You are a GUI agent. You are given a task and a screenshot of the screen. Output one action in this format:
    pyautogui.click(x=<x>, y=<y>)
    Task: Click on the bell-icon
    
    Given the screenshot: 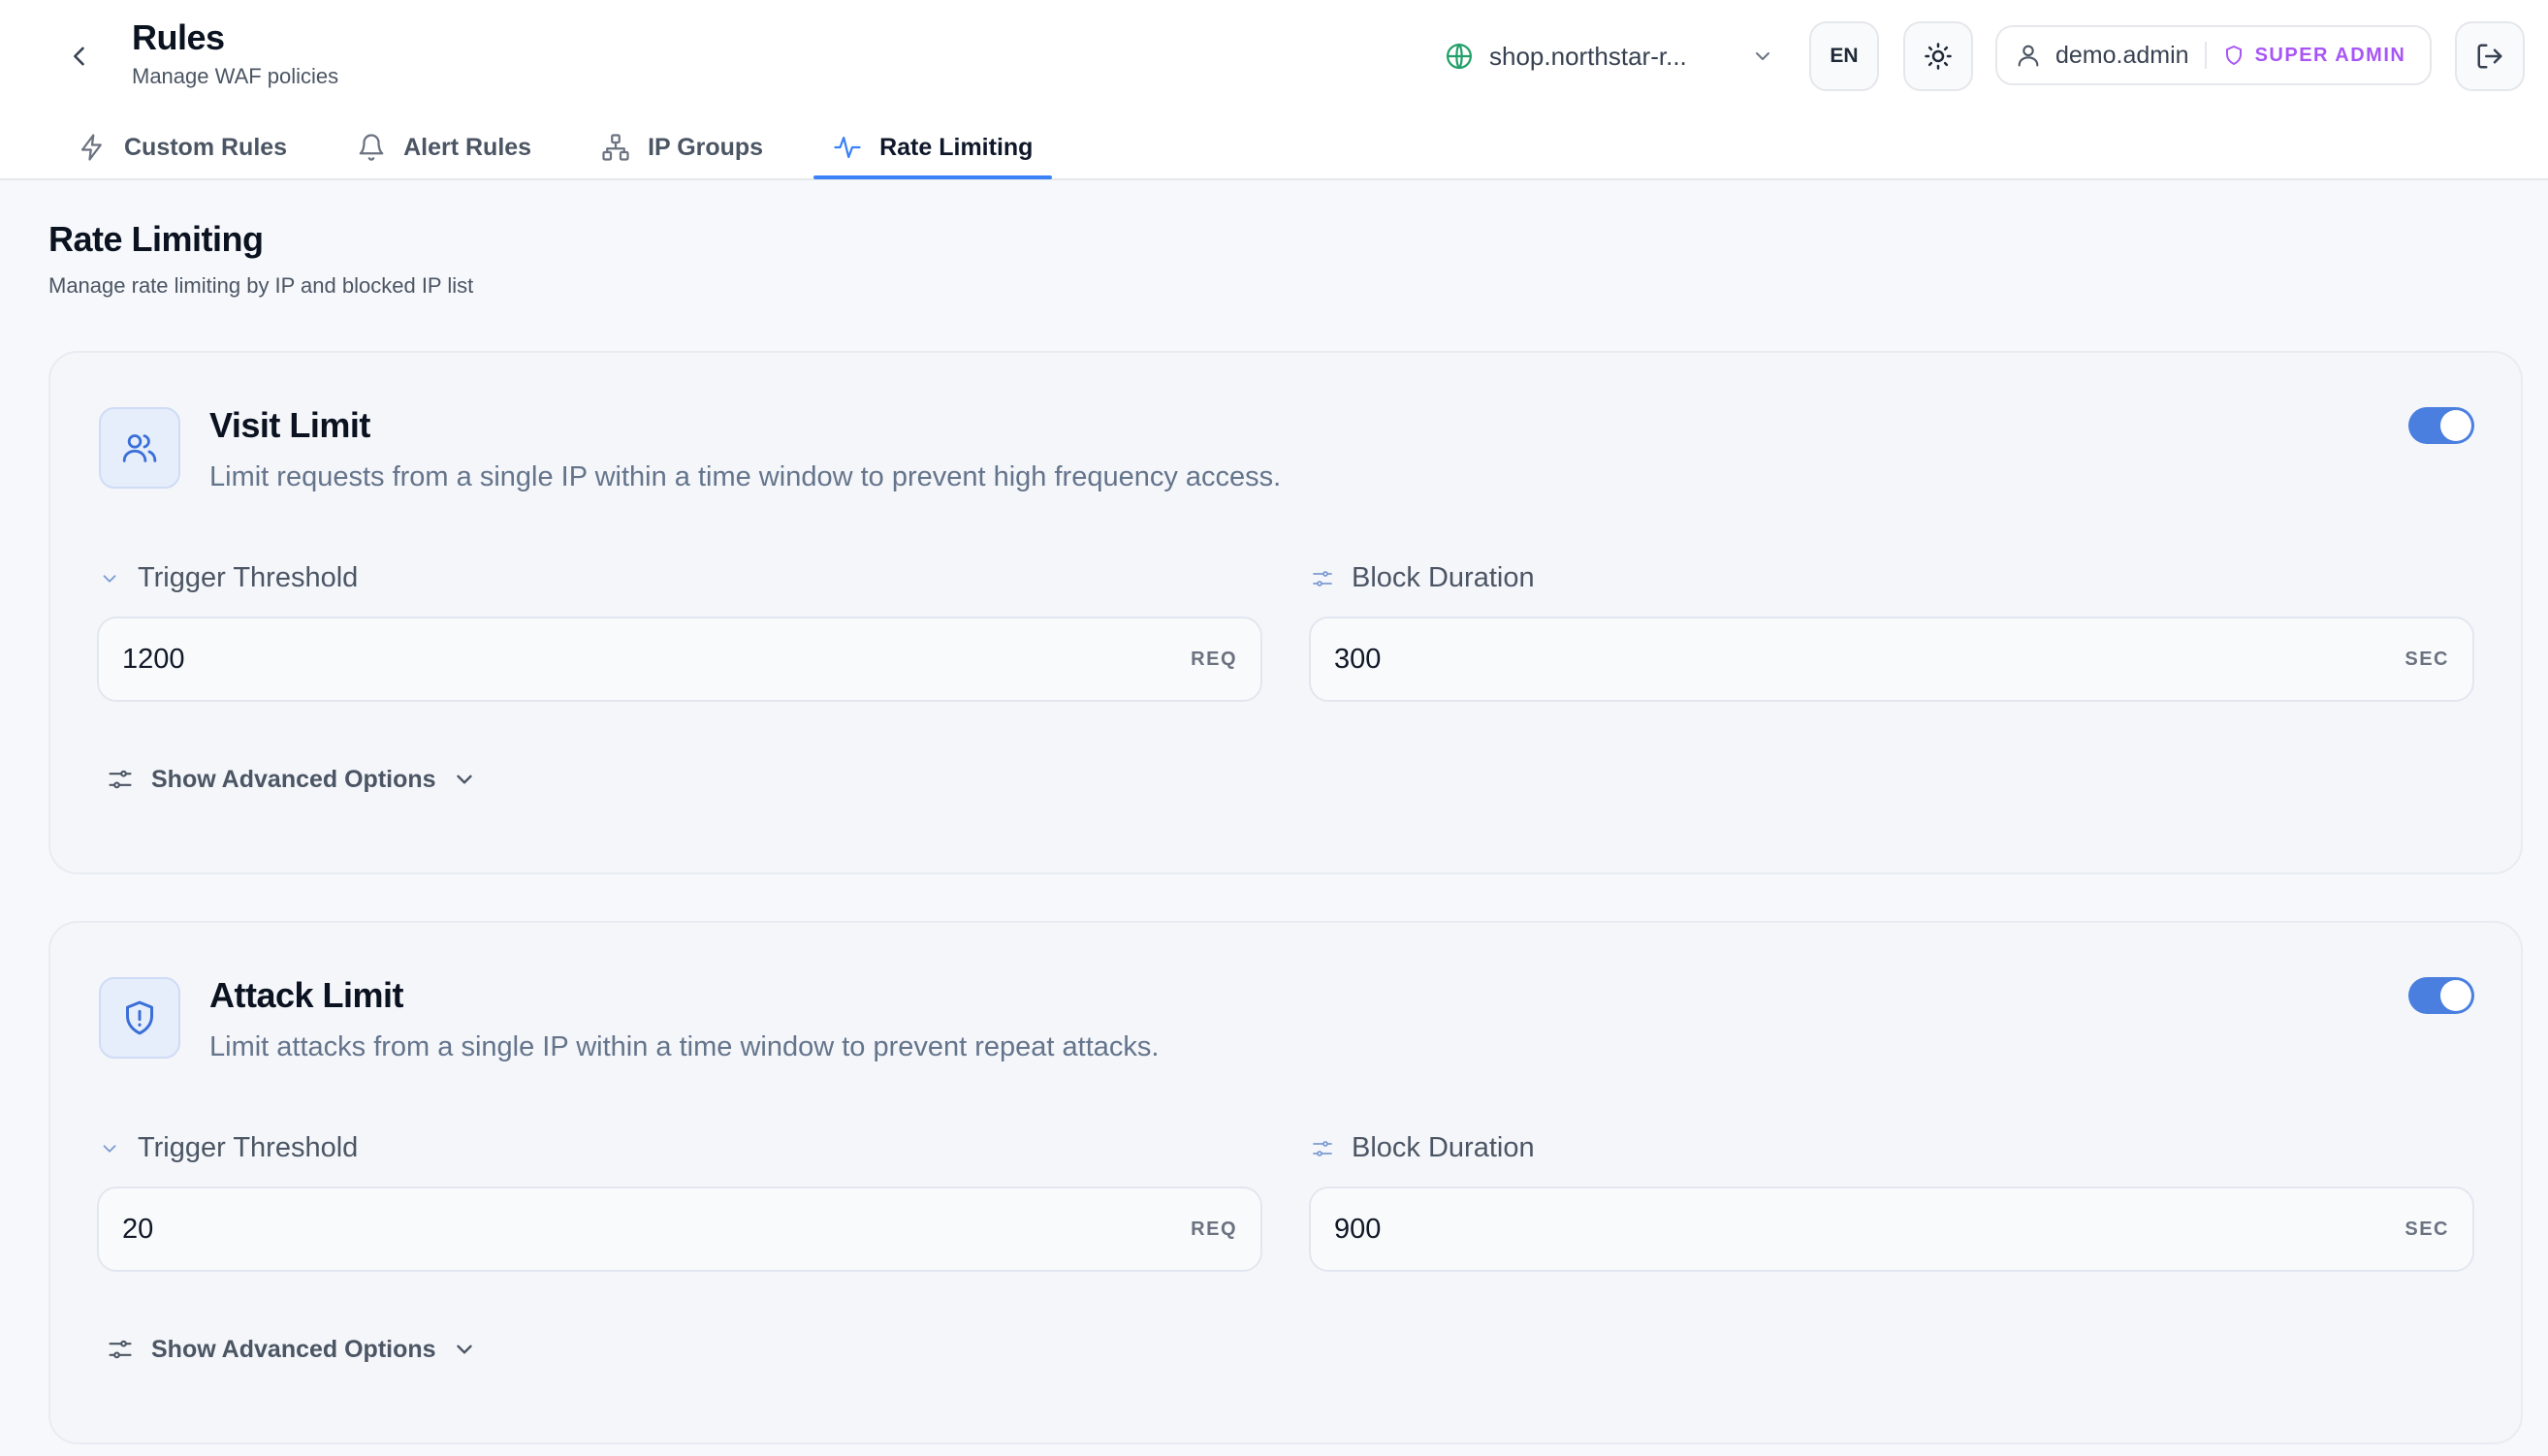 What is the action you would take?
    pyautogui.click(x=371, y=148)
    